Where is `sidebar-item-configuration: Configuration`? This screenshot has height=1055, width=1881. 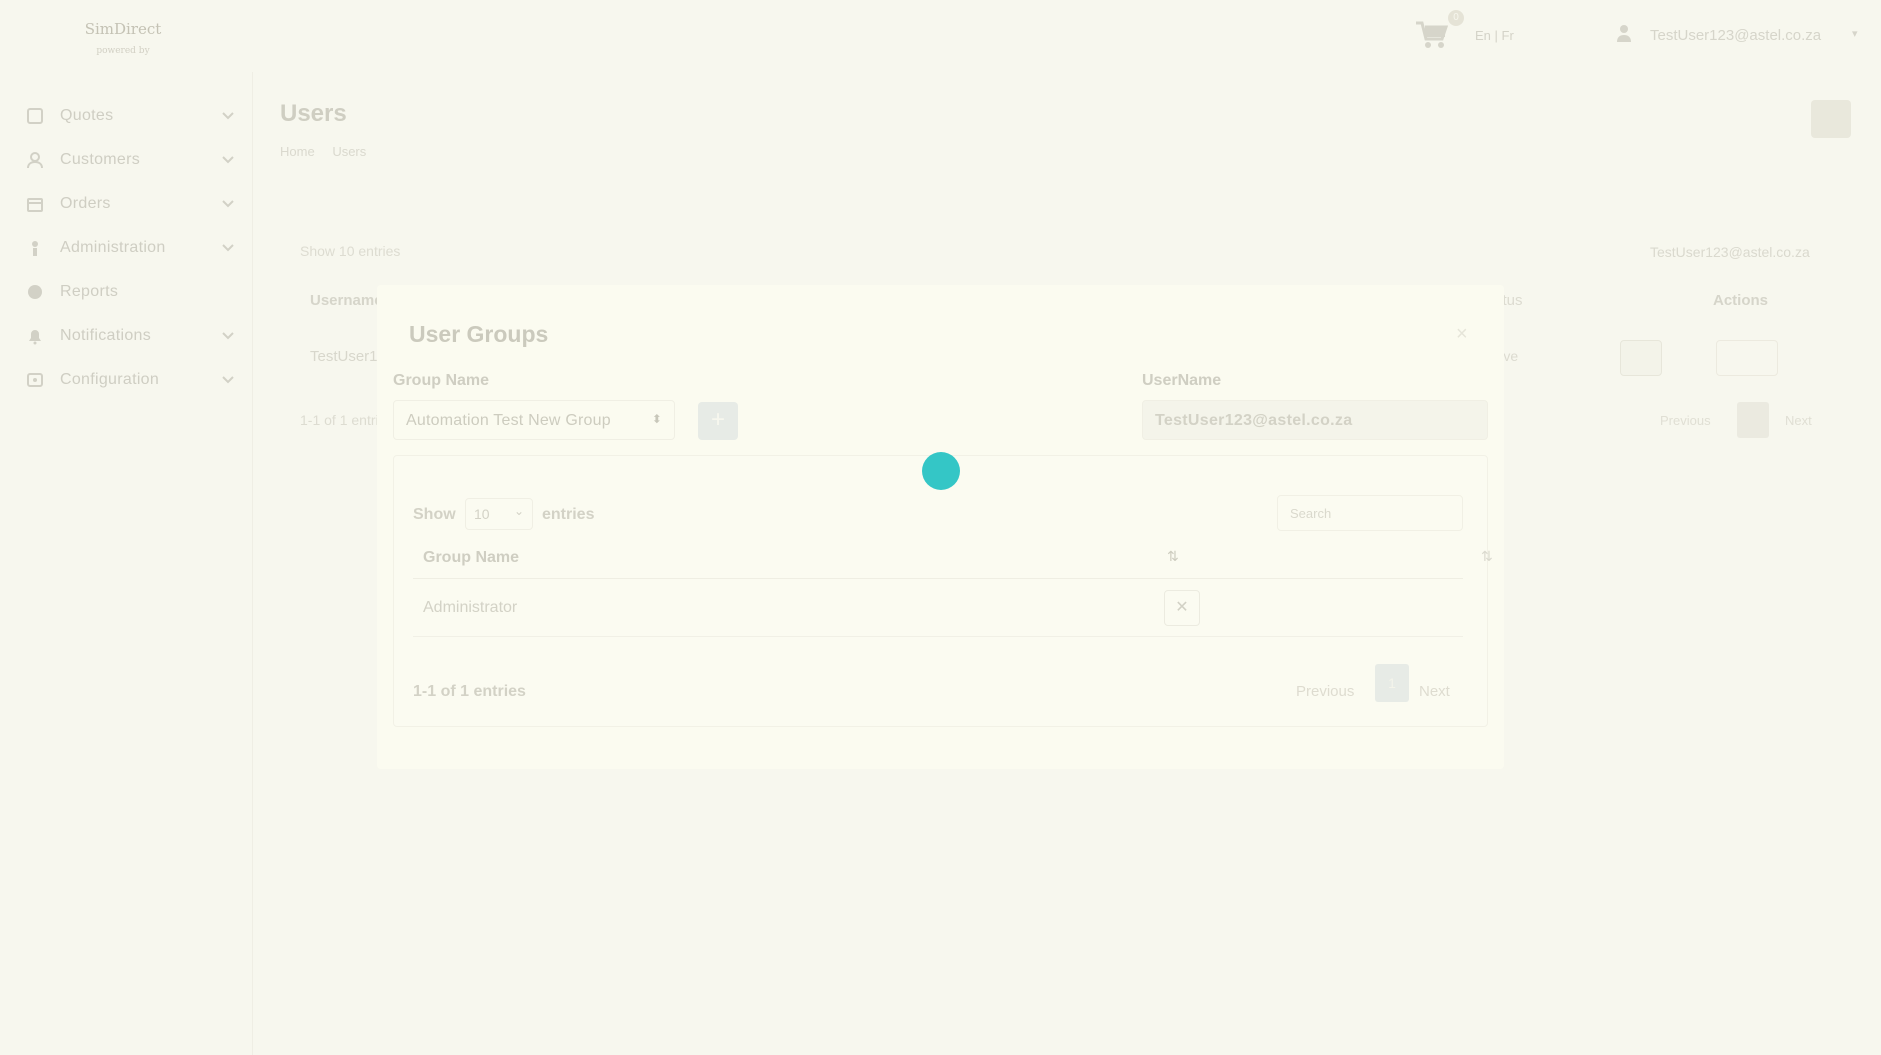 sidebar-item-configuration: Configuration is located at coordinates (126, 380).